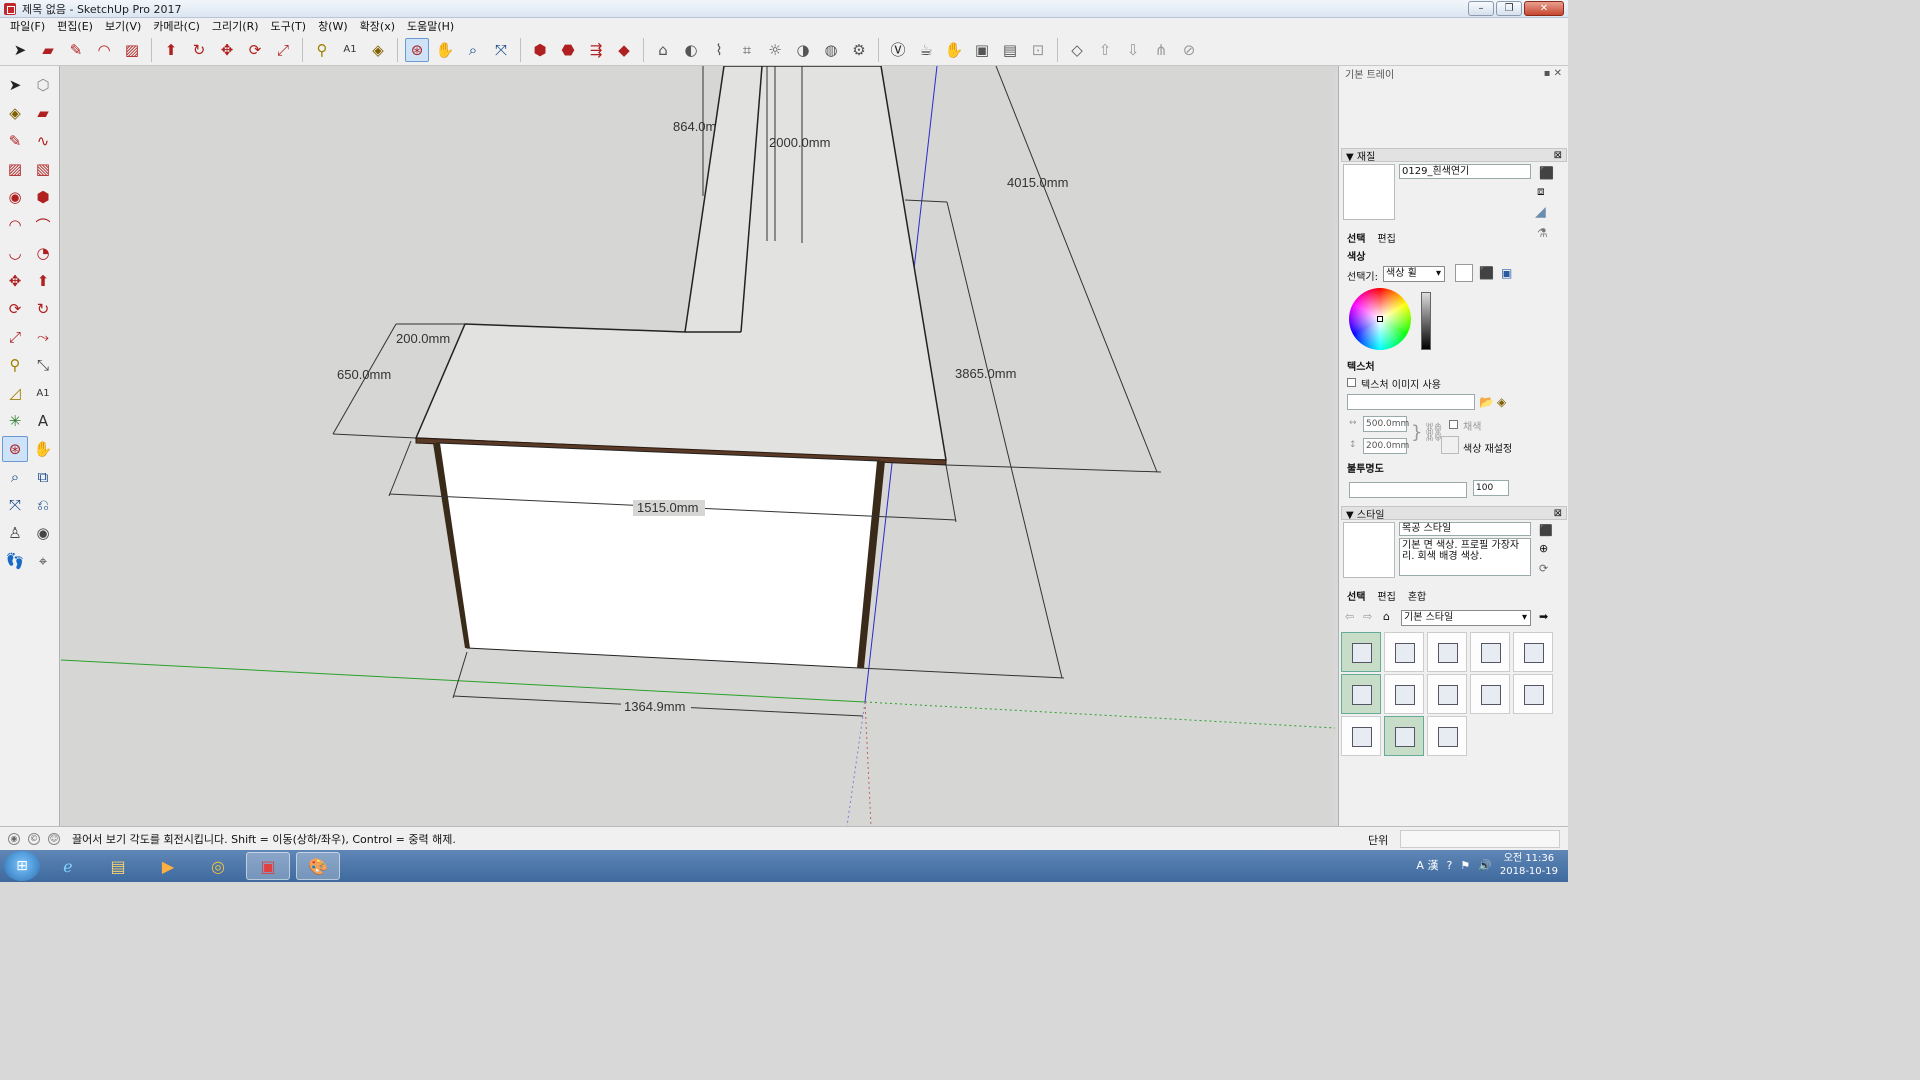  What do you see at coordinates (1349, 616) in the screenshot?
I see `back-arrow-icon: ⇦` at bounding box center [1349, 616].